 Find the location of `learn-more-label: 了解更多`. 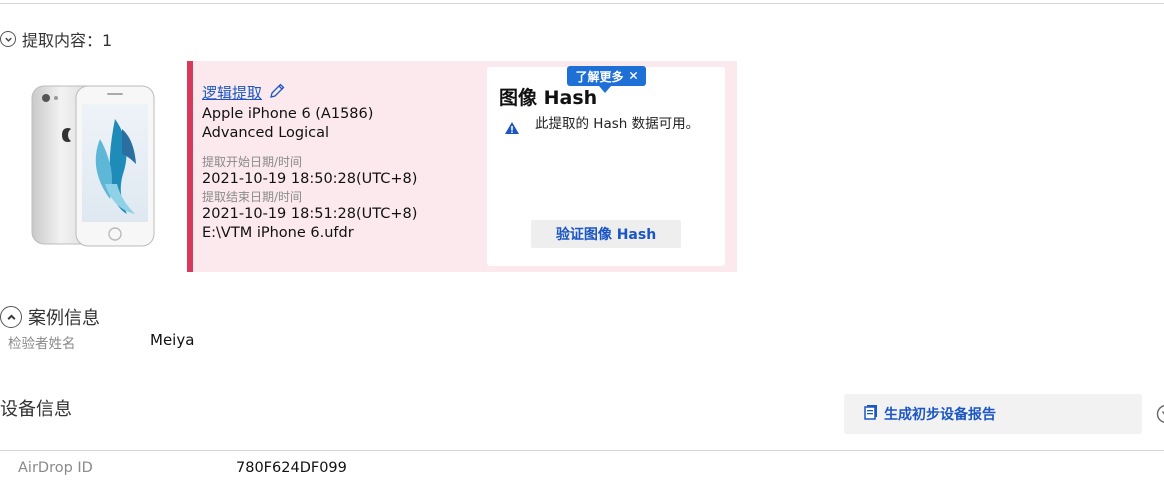

learn-more-label: 了解更多 is located at coordinates (599, 76).